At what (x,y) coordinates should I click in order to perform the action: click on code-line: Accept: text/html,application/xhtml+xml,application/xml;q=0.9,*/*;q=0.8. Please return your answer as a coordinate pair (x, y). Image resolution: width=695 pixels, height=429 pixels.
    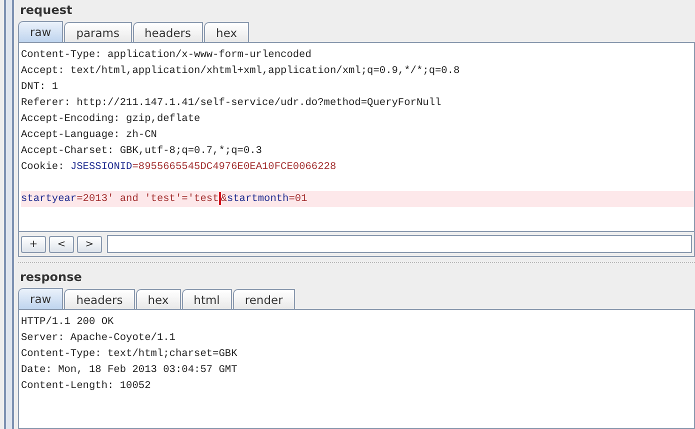
    Looking at the image, I should click on (241, 71).